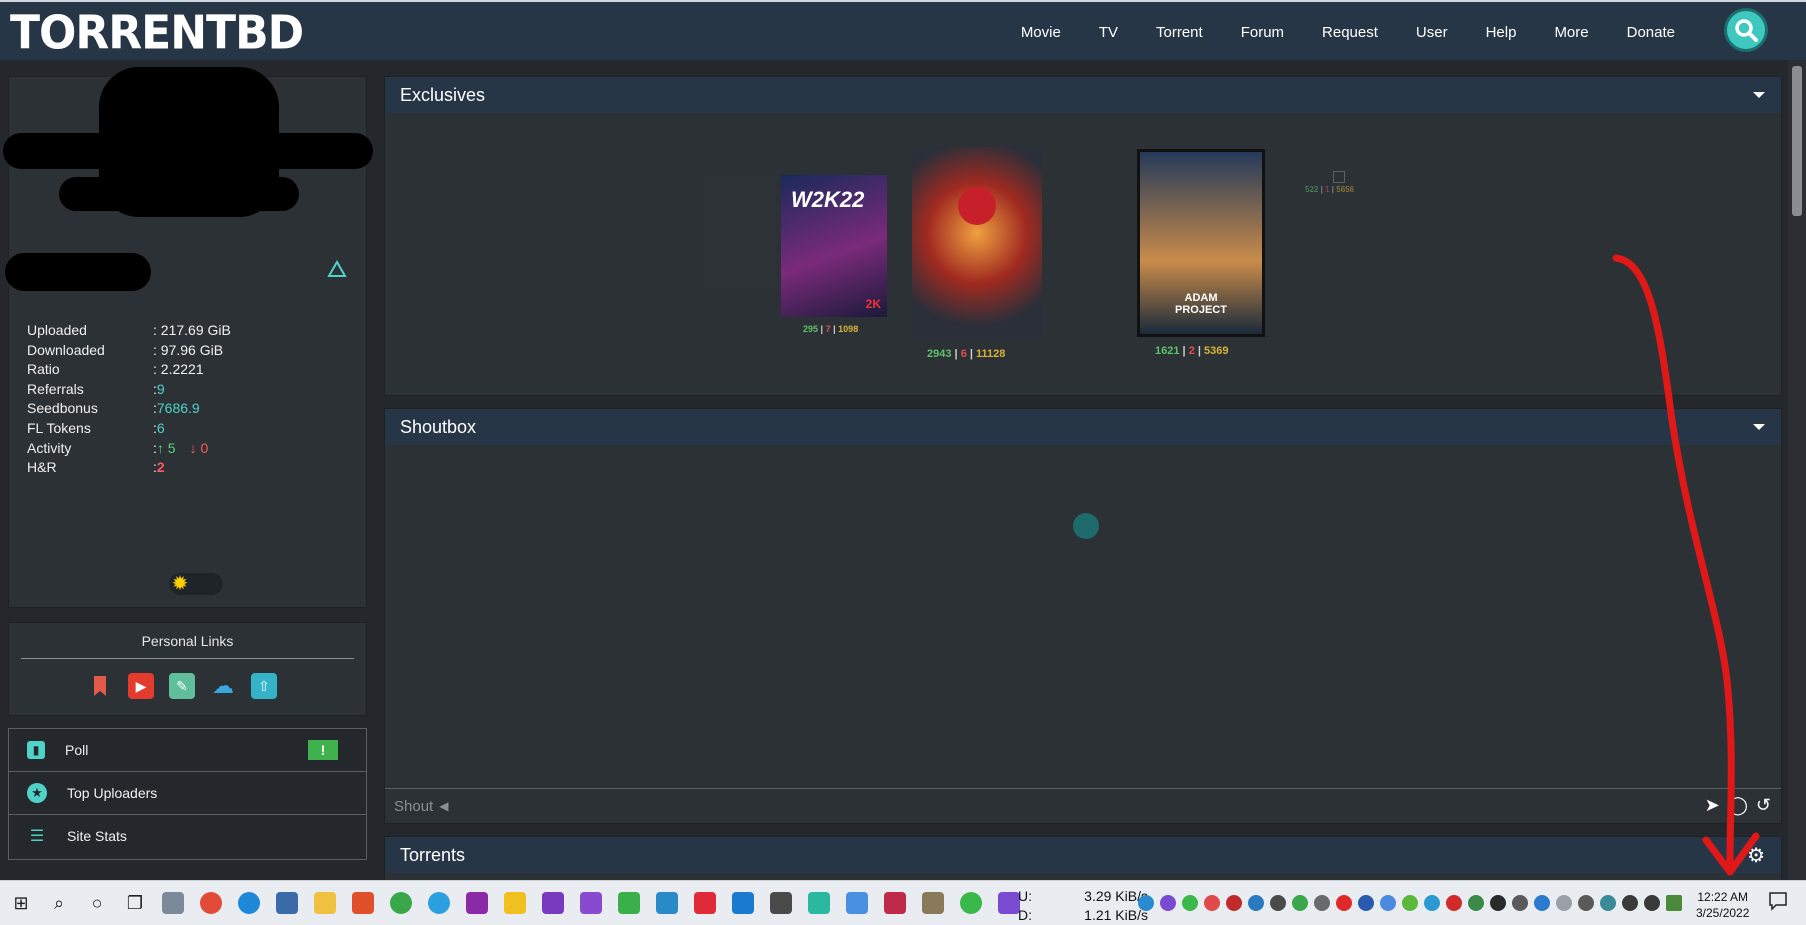  Describe the element at coordinates (325, 903) in the screenshot. I see `file-explorer-icon` at that location.